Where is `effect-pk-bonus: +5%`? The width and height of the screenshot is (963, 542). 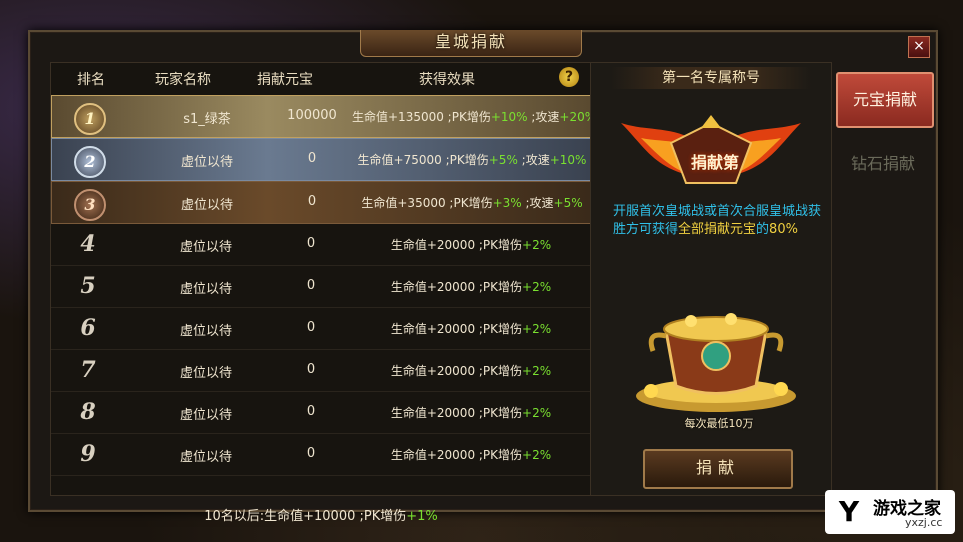 effect-pk-bonus: +5% is located at coordinates (503, 160).